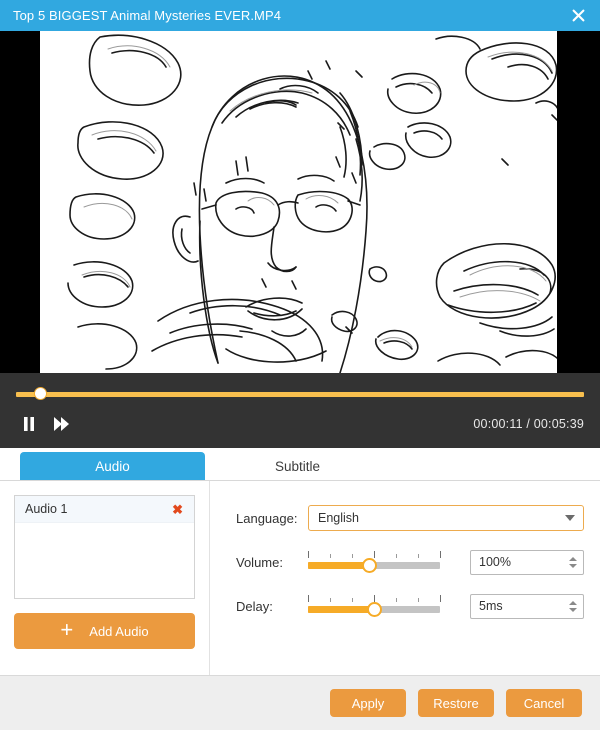 The height and width of the screenshot is (730, 600). What do you see at coordinates (104, 547) in the screenshot?
I see `audio-track-list: Audio 1 ✖` at bounding box center [104, 547].